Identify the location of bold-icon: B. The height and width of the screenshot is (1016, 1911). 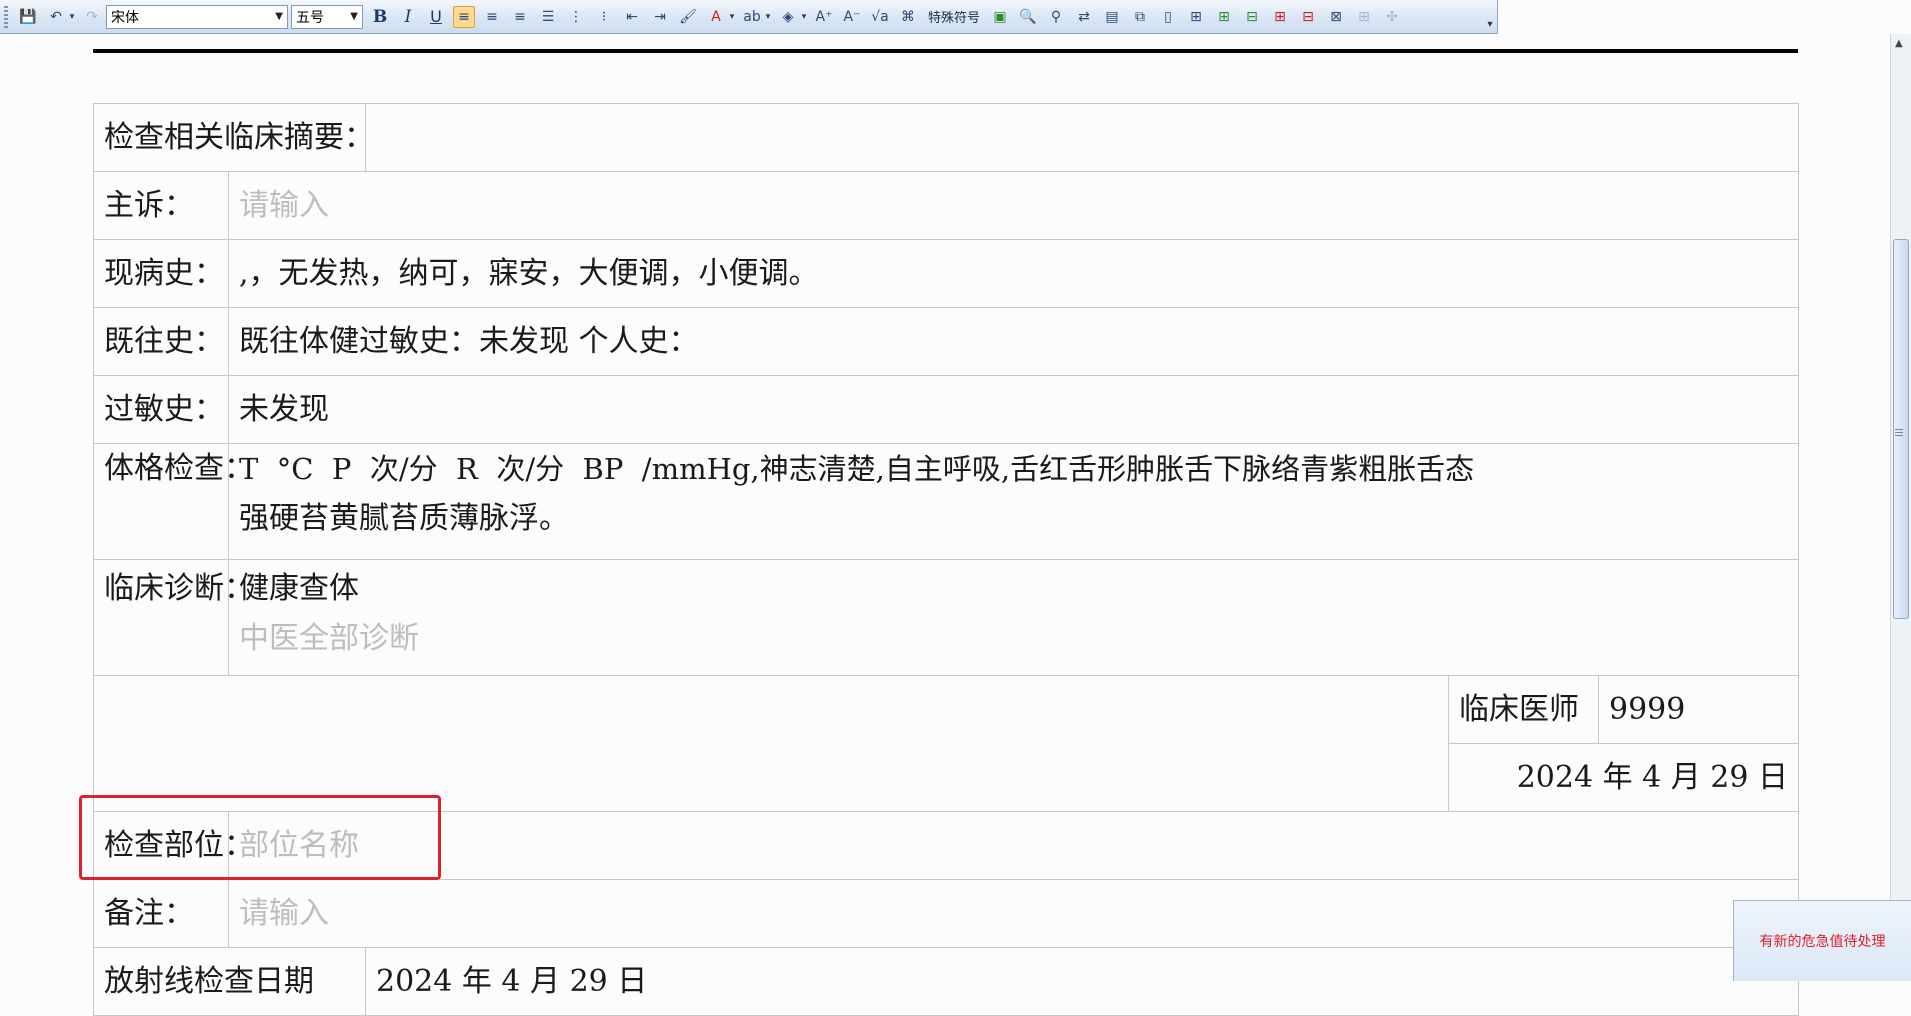
(380, 17).